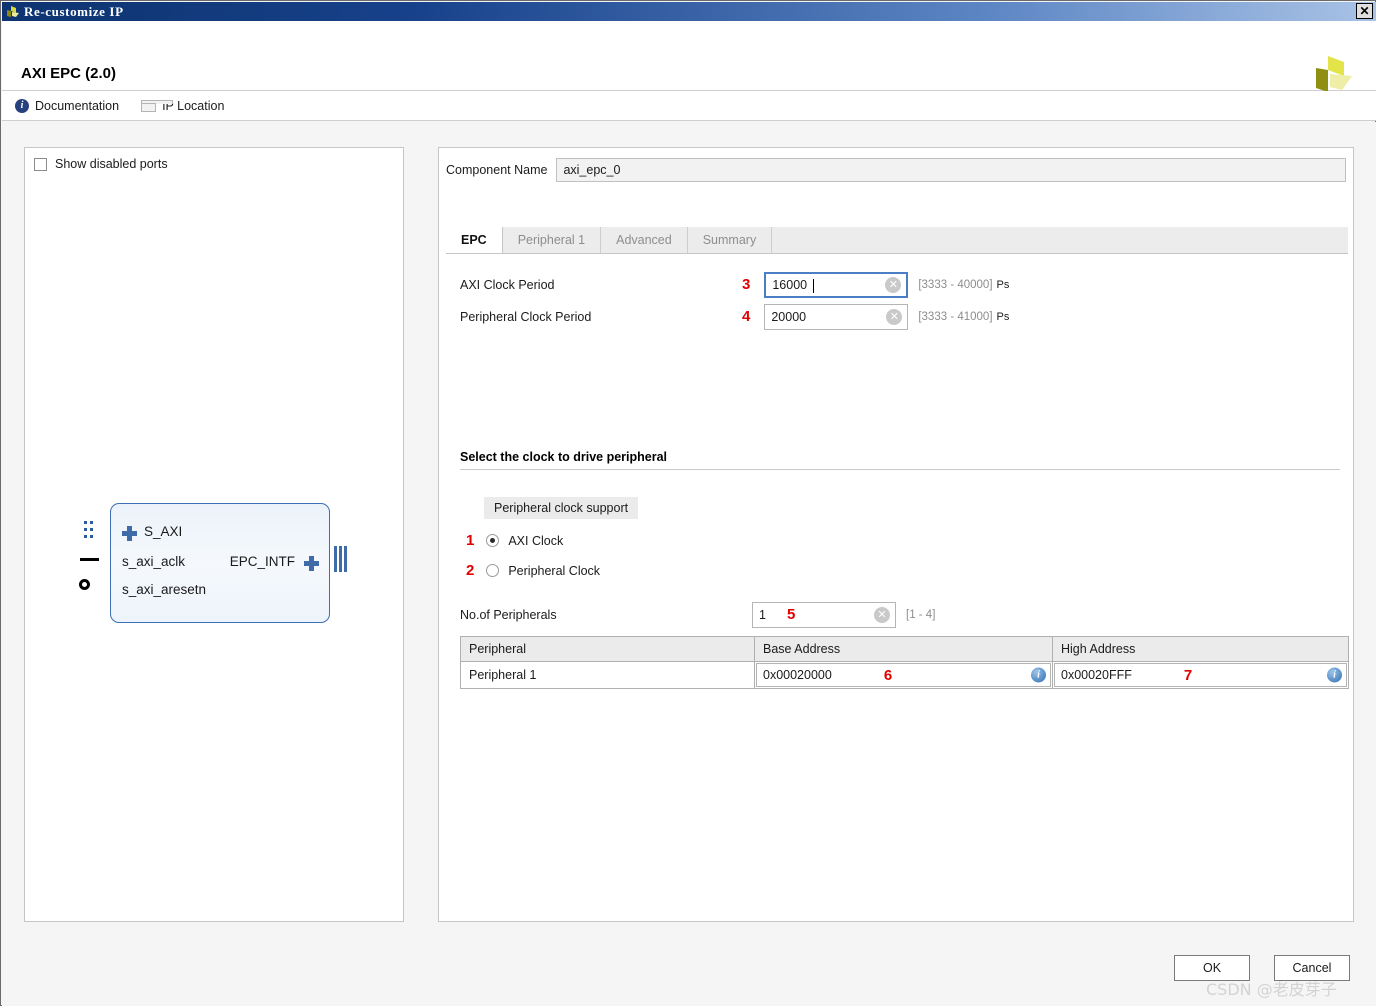 Image resolution: width=1376 pixels, height=1006 pixels. What do you see at coordinates (644, 240) in the screenshot?
I see `tab-advanced: Advanced` at bounding box center [644, 240].